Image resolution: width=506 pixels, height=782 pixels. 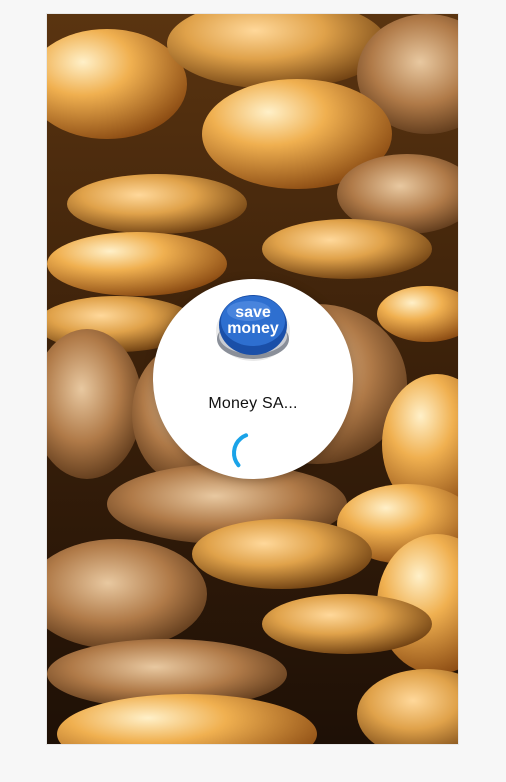 I want to click on logo-text-money: money, so click(x=253, y=328).